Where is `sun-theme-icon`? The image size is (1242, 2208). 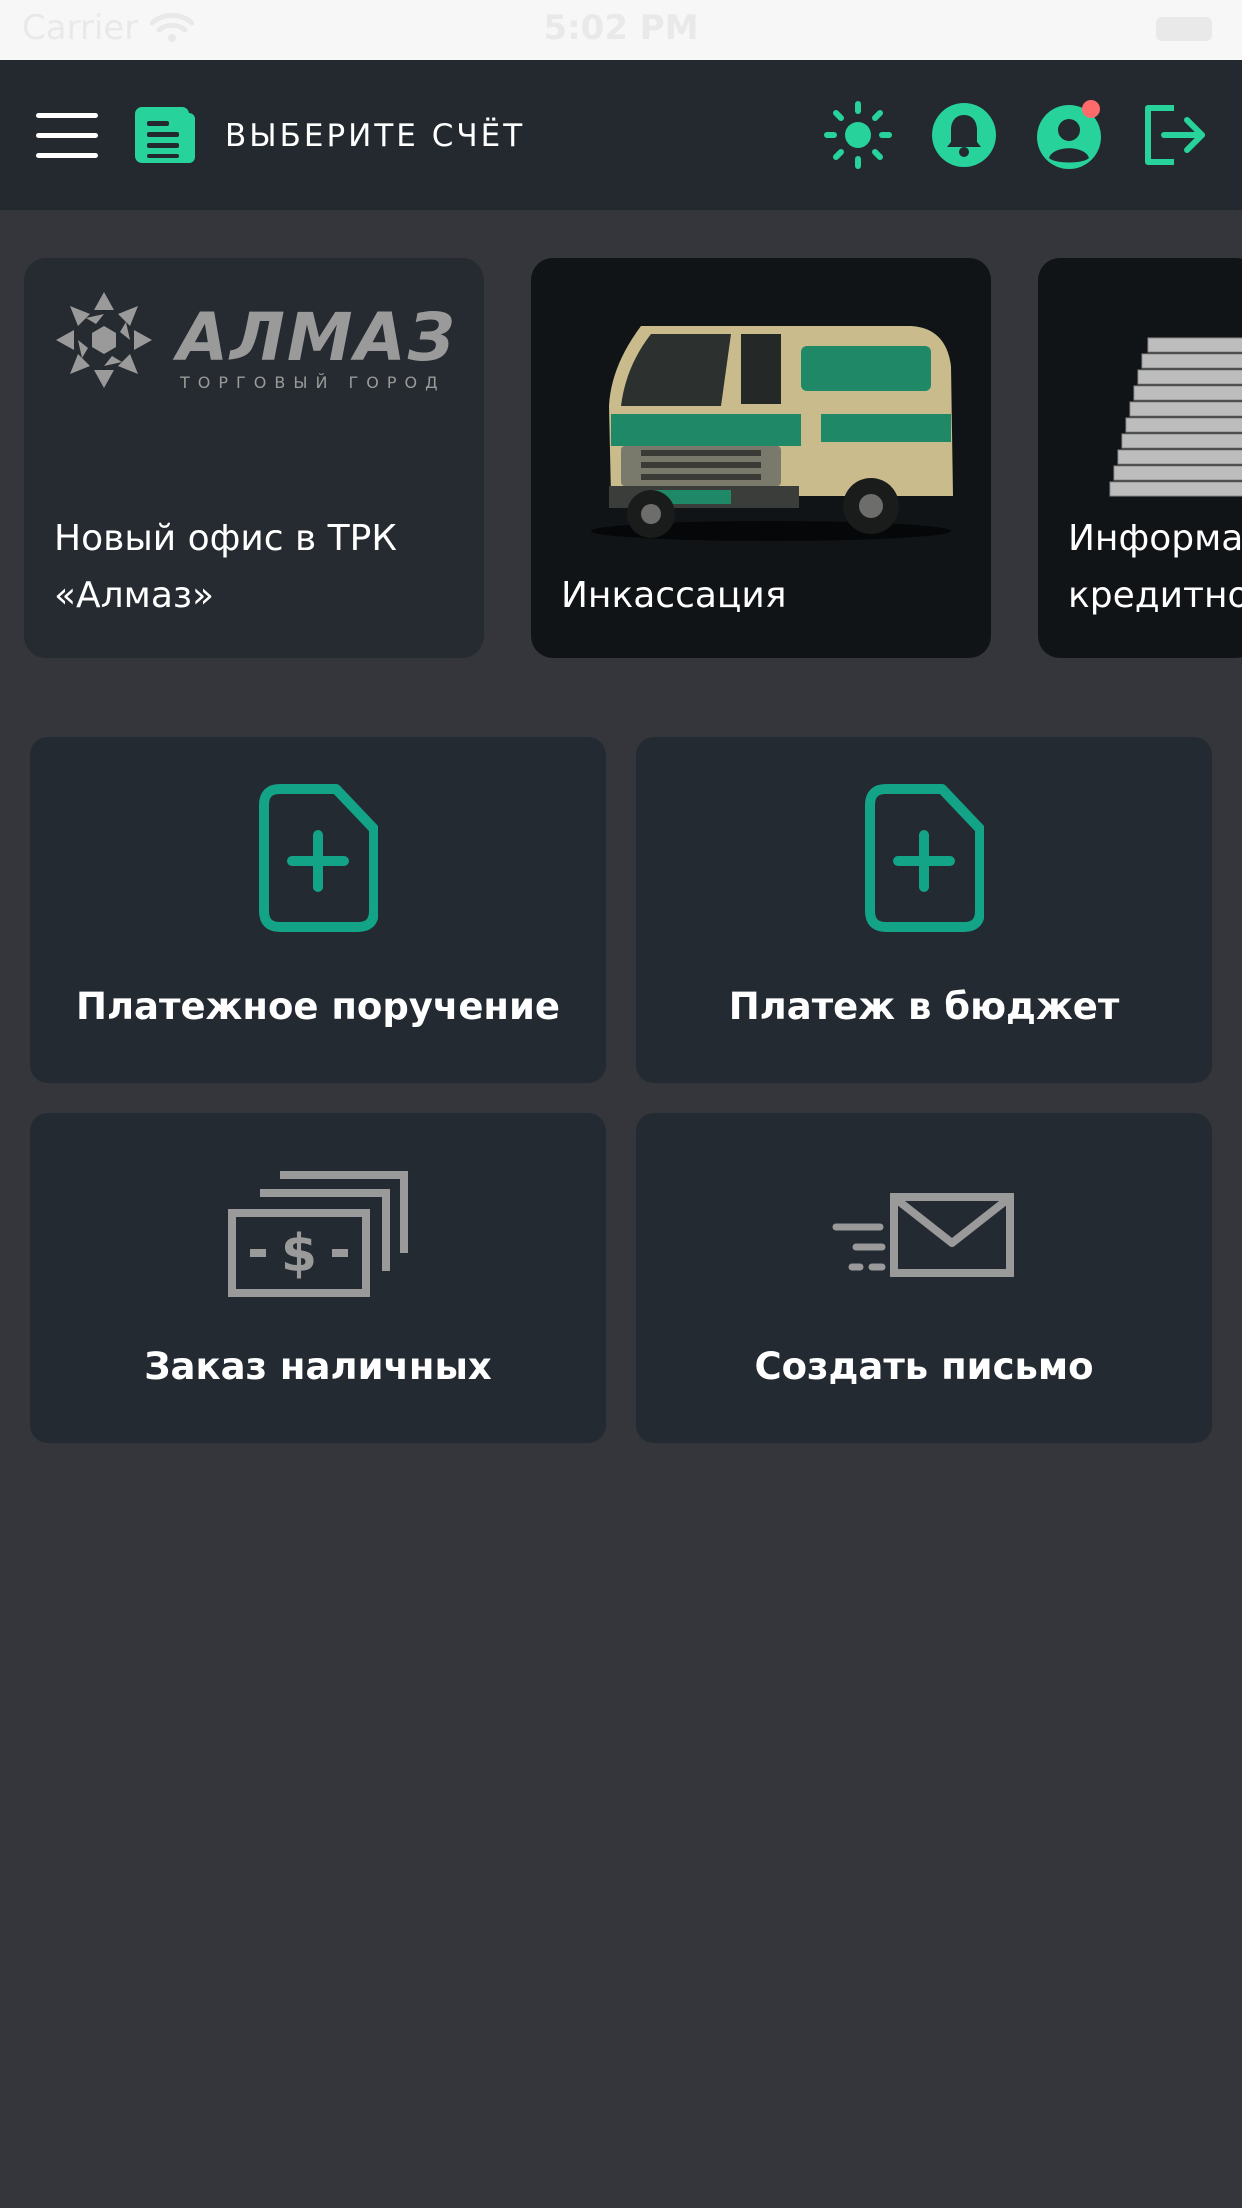
sun-theme-icon is located at coordinates (858, 135).